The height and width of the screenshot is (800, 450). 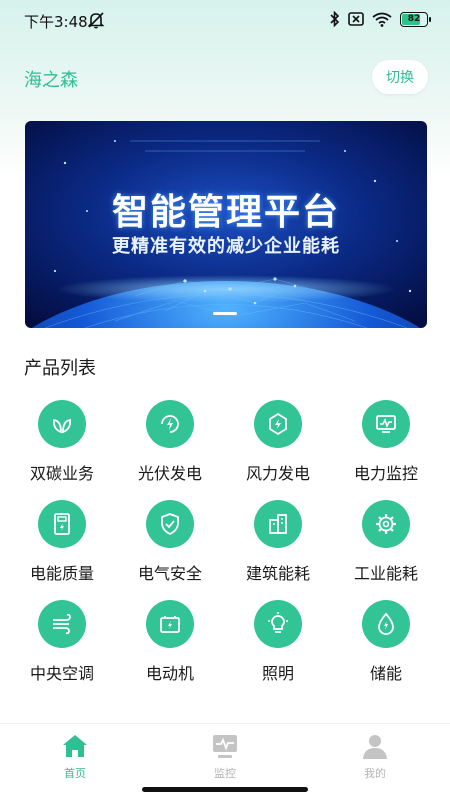 I want to click on tab-label: 我的, so click(x=375, y=773).